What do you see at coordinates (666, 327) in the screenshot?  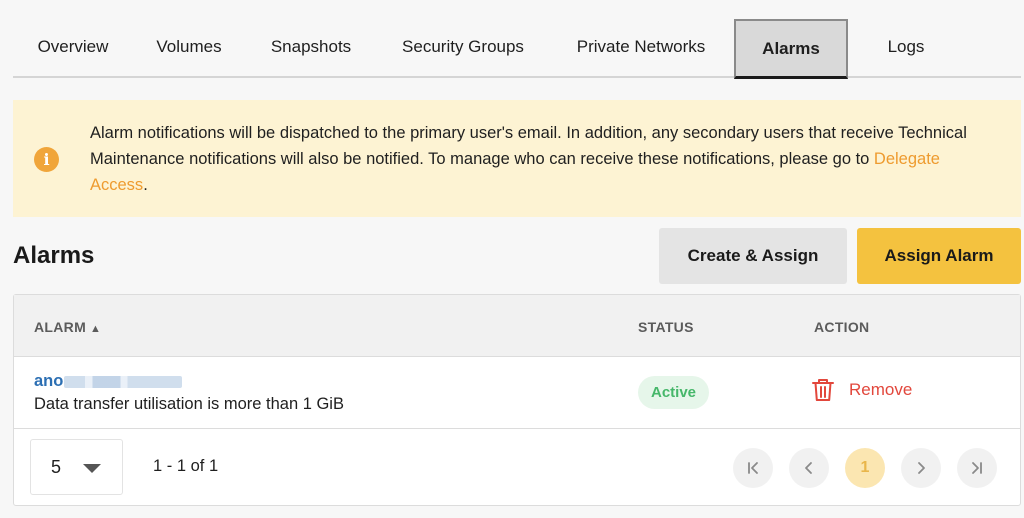 I see `column-status: STATUS` at bounding box center [666, 327].